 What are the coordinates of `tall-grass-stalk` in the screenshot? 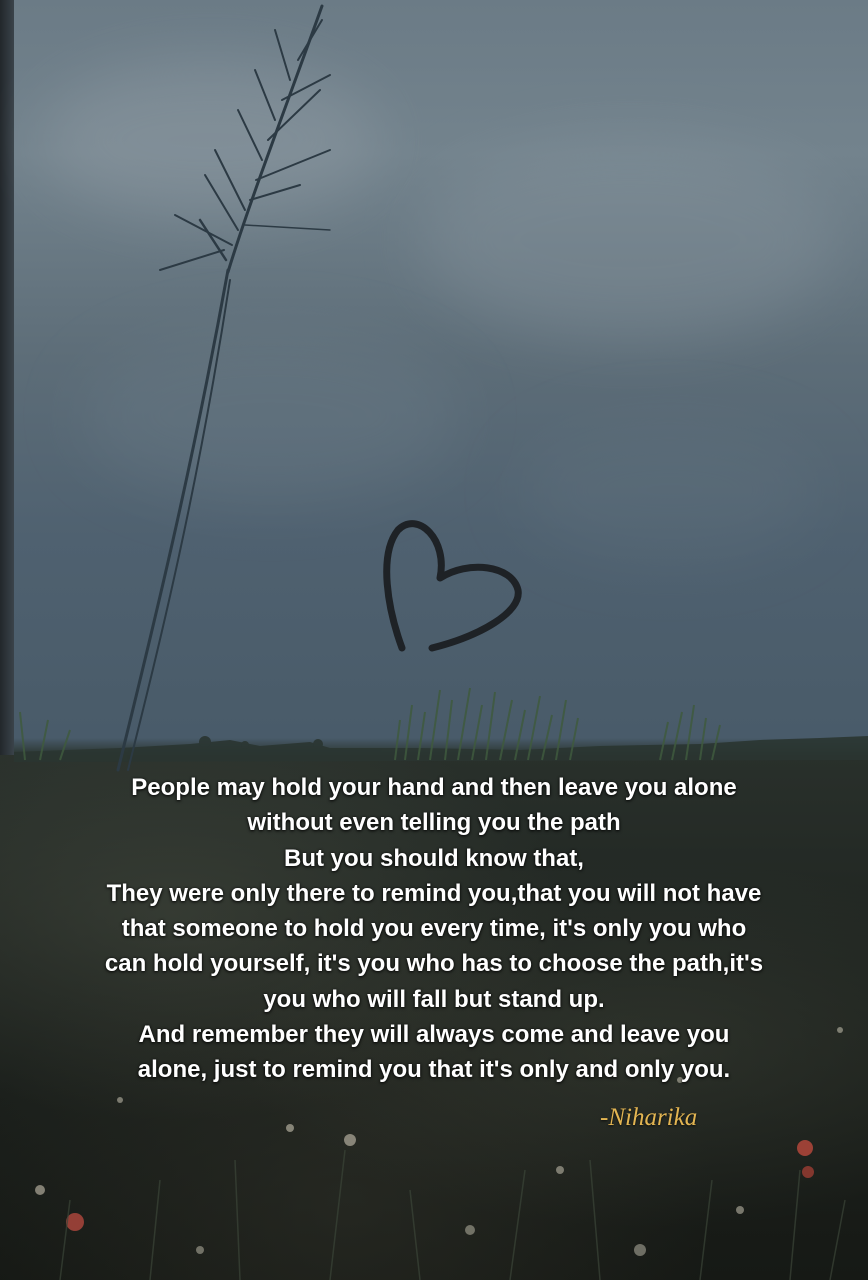 It's located at (223, 388).